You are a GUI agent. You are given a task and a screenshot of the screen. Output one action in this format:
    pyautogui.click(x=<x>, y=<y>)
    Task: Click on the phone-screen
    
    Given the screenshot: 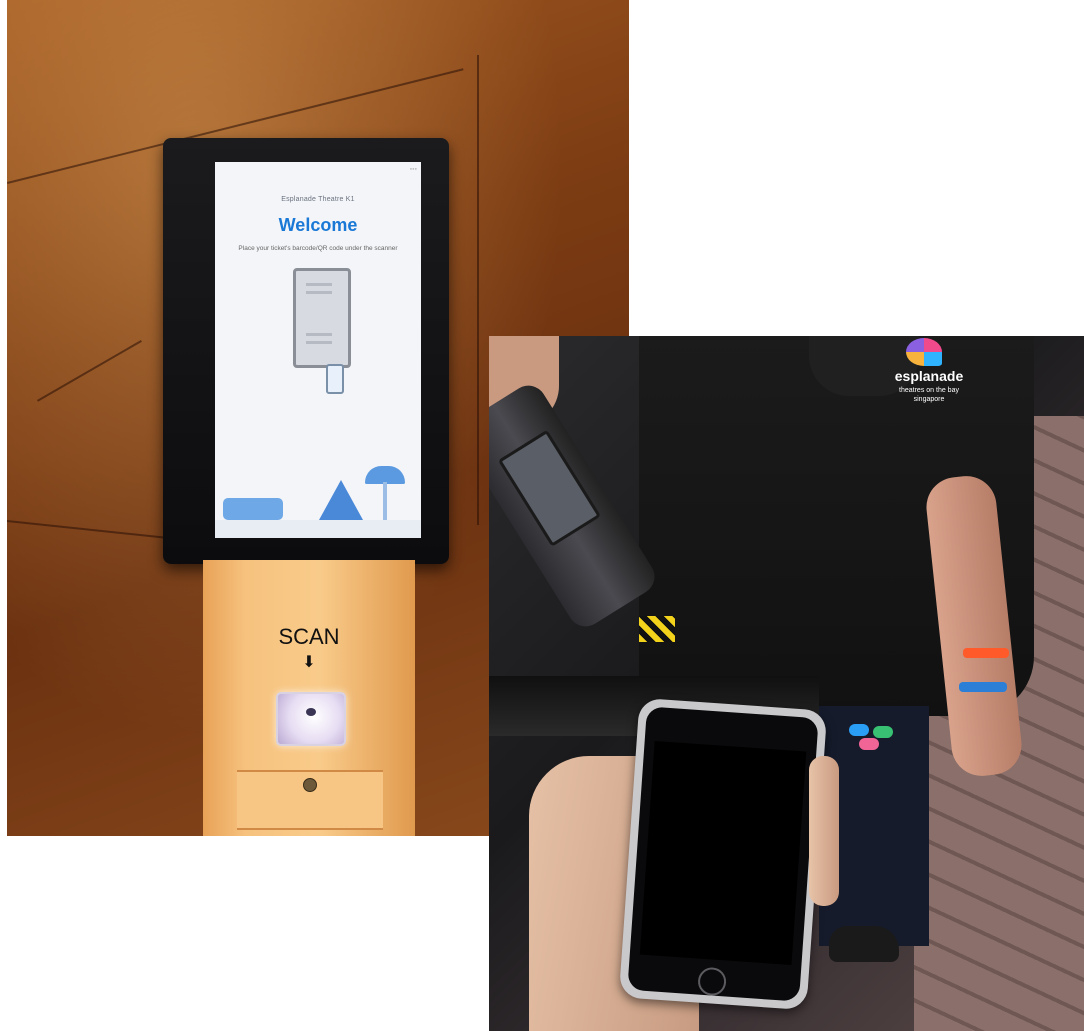 What is the action you would take?
    pyautogui.click(x=723, y=853)
    